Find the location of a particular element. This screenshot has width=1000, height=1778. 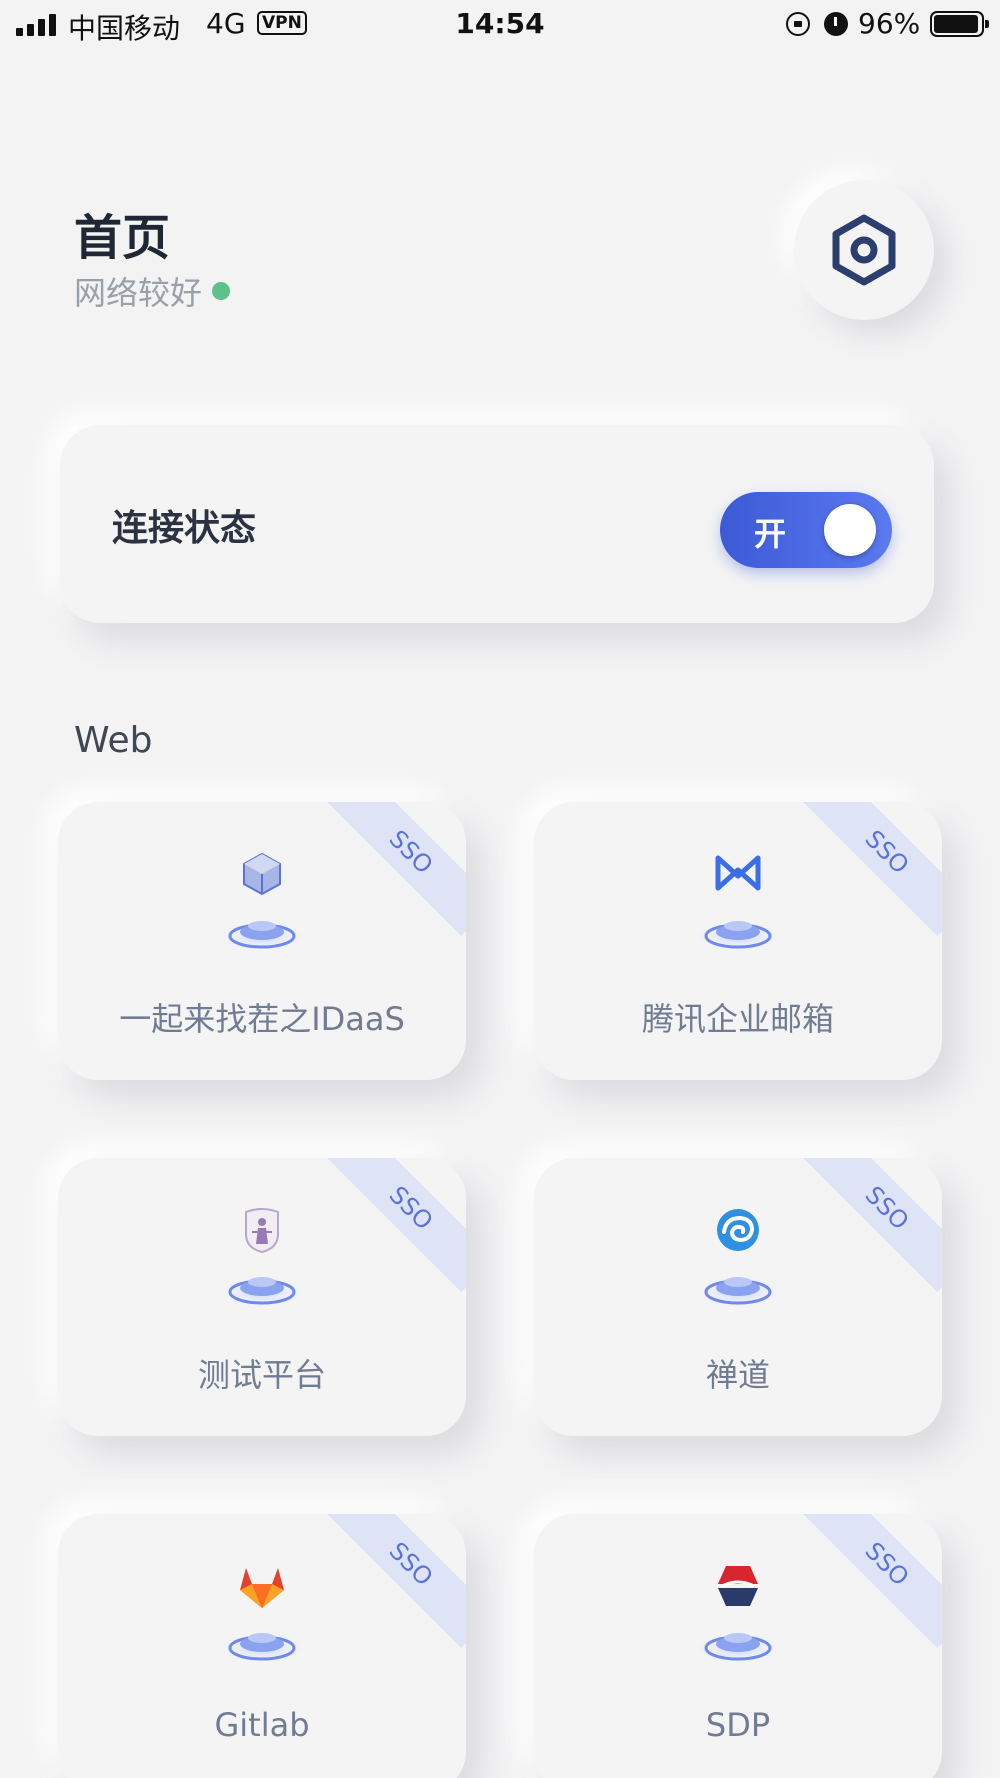

network-status-text: 网络较好 is located at coordinates (138, 293).